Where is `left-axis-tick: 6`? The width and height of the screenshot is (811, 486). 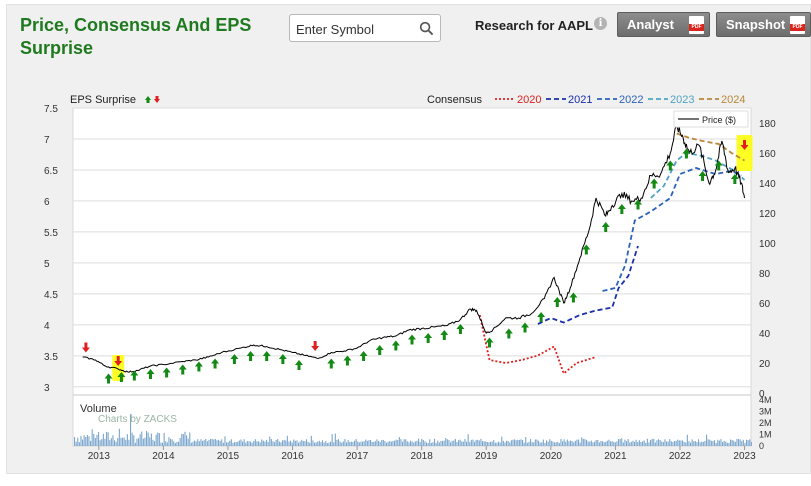
left-axis-tick: 6 is located at coordinates (47, 202).